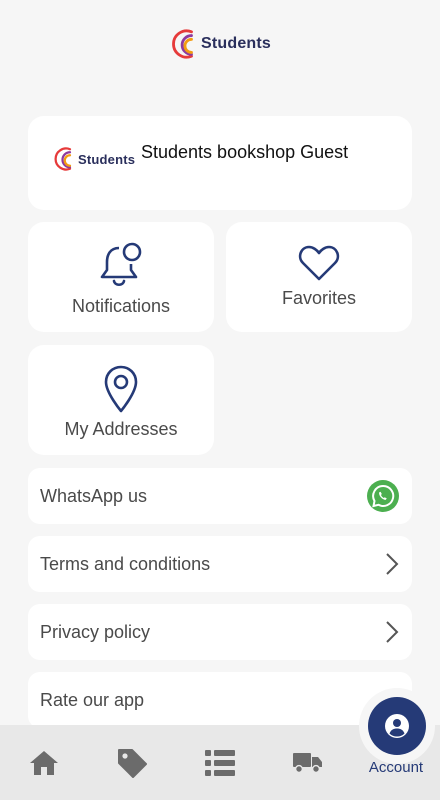 The height and width of the screenshot is (800, 440). What do you see at coordinates (125, 563) in the screenshot?
I see `terms-label: Terms and conditions` at bounding box center [125, 563].